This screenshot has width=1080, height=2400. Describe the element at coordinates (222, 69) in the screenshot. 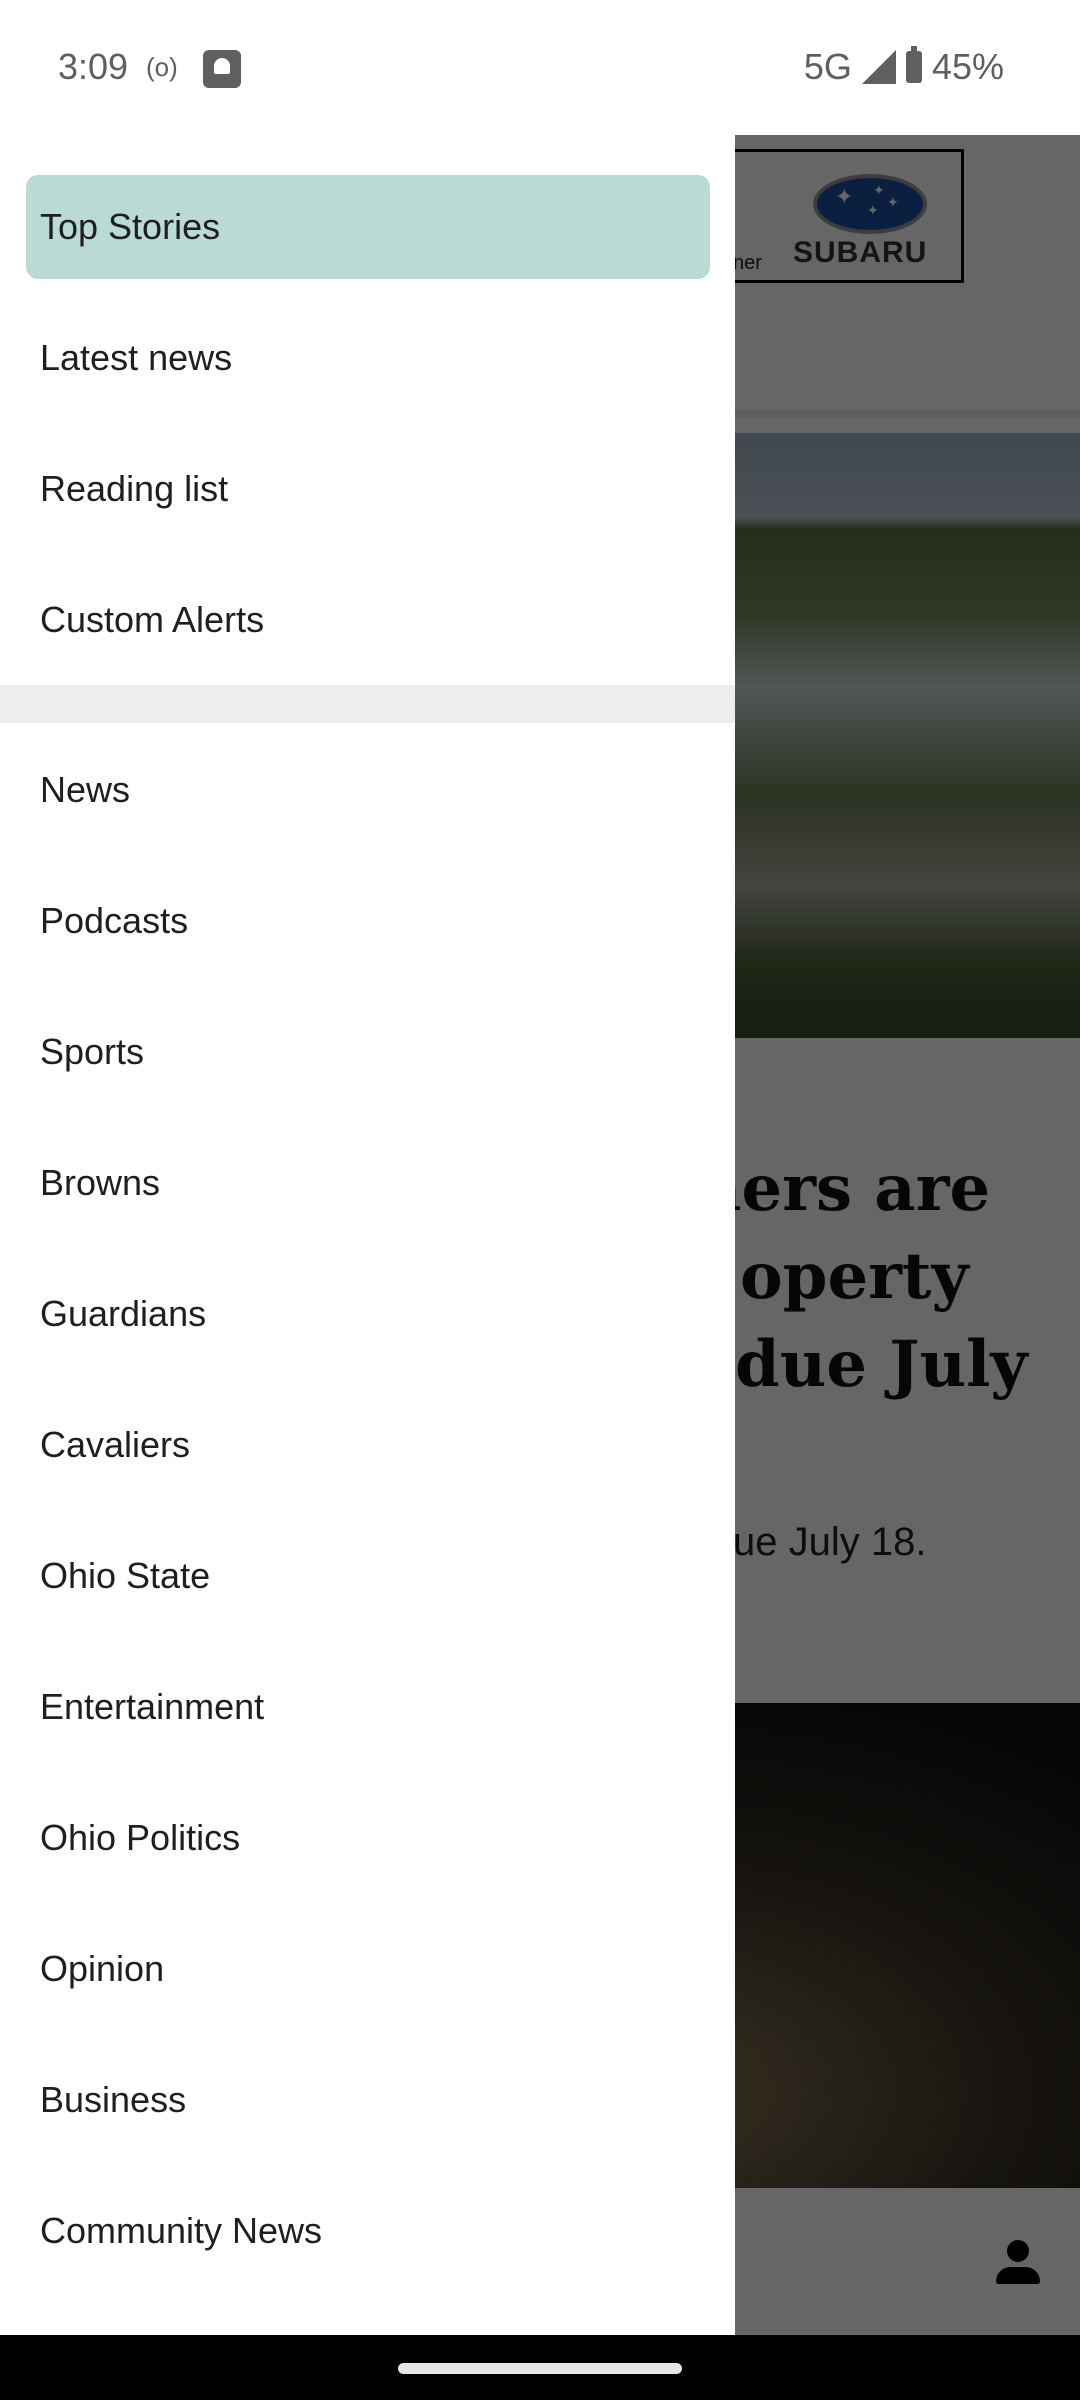

I see `app-notification-icon` at that location.